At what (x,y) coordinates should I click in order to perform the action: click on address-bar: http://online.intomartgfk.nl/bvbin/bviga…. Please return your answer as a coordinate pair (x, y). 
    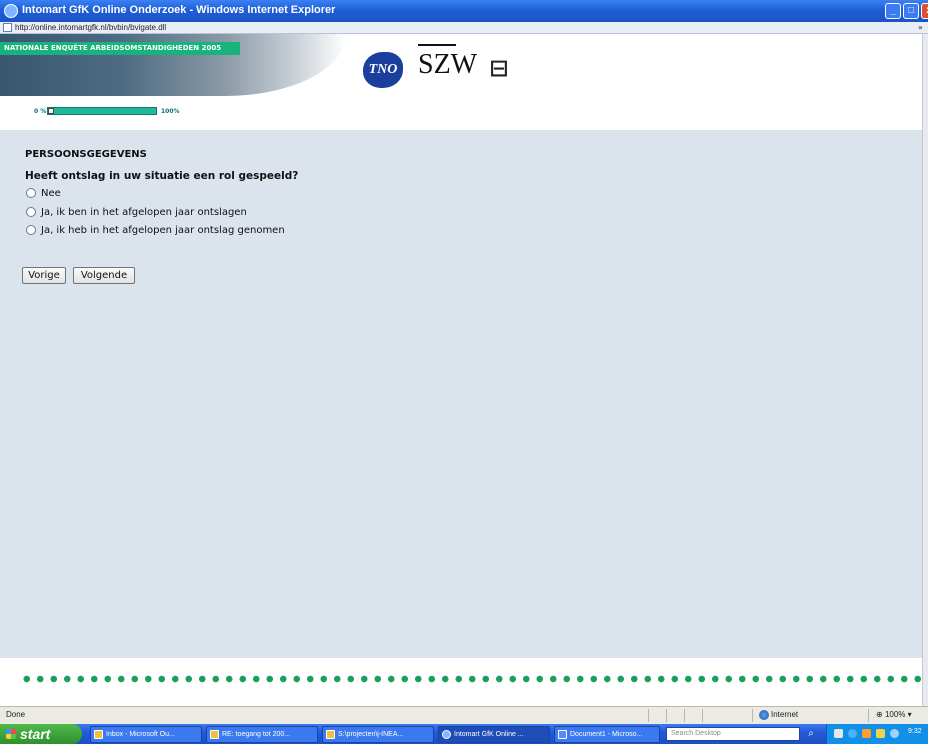
    Looking at the image, I should click on (464, 28).